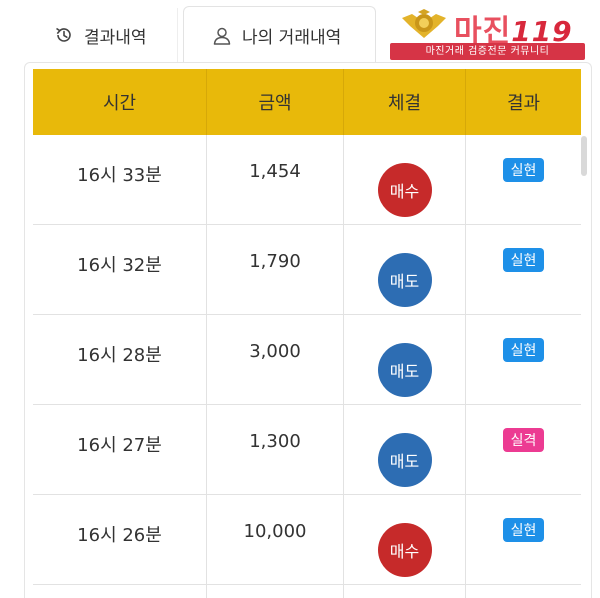 The height and width of the screenshot is (598, 600). I want to click on table-row: 16시 28분 3,000 매도 실현, so click(307, 360).